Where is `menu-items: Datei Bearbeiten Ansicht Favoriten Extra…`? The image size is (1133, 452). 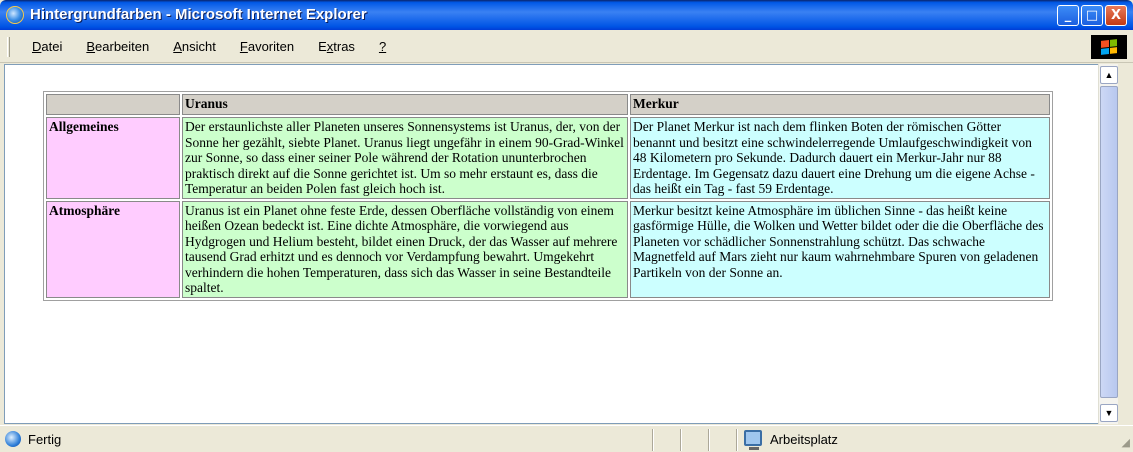
menu-items: Datei Bearbeiten Ansicht Favoriten Extra… is located at coordinates (209, 46).